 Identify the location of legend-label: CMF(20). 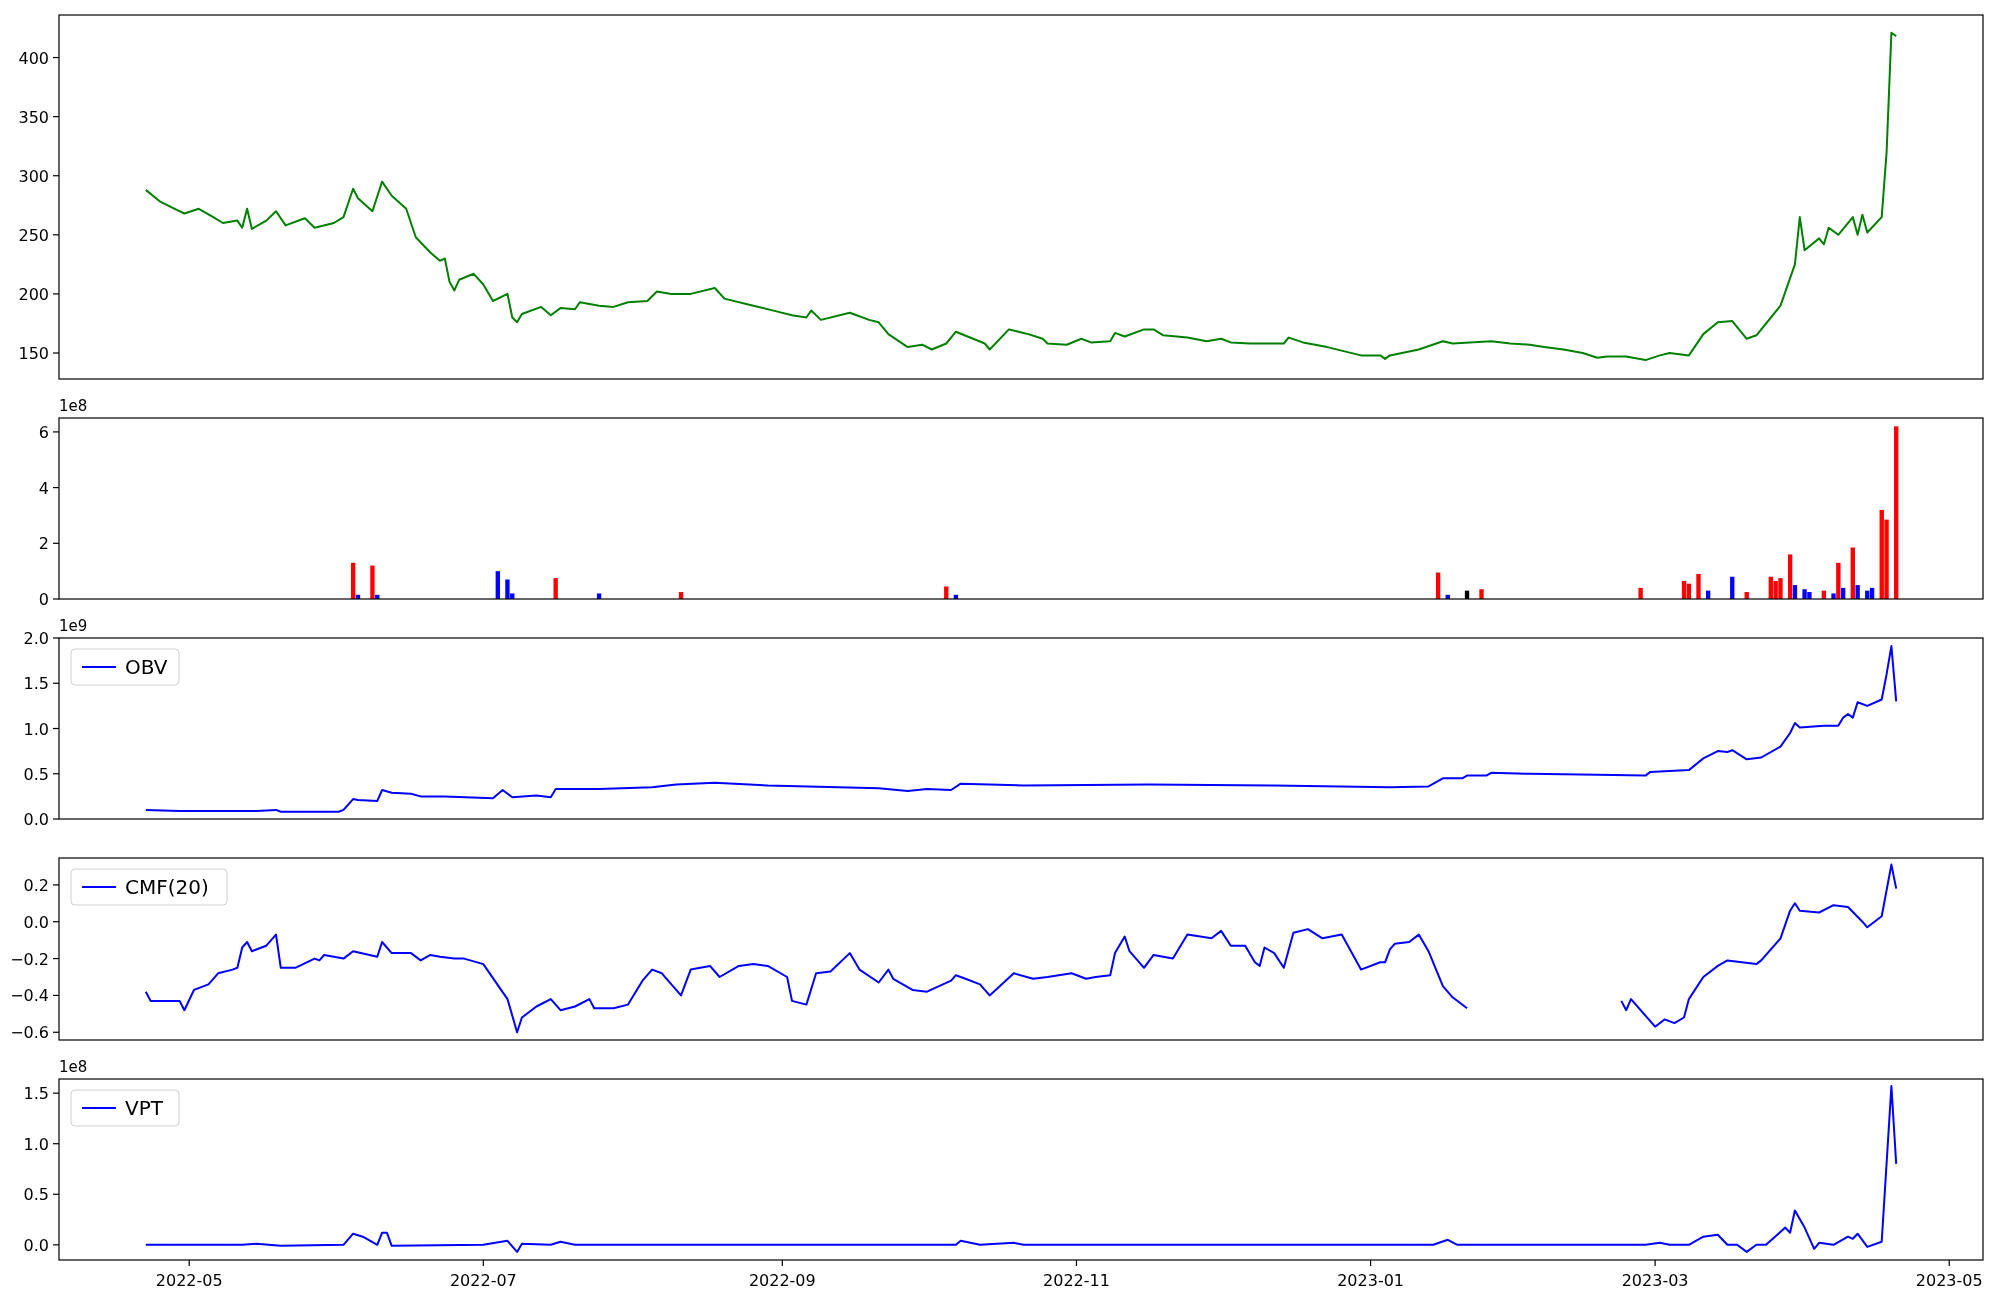
(167, 887).